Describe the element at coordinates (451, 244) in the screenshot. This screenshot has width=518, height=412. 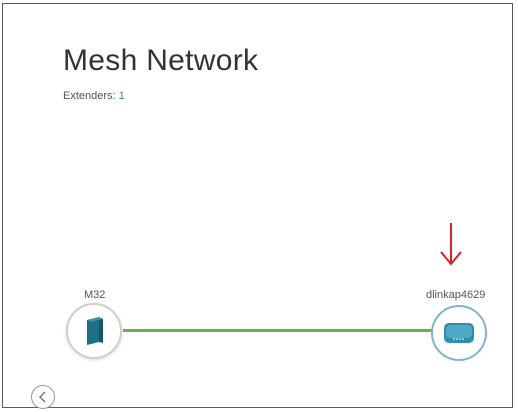
I see `red-arrow-down-icon` at that location.